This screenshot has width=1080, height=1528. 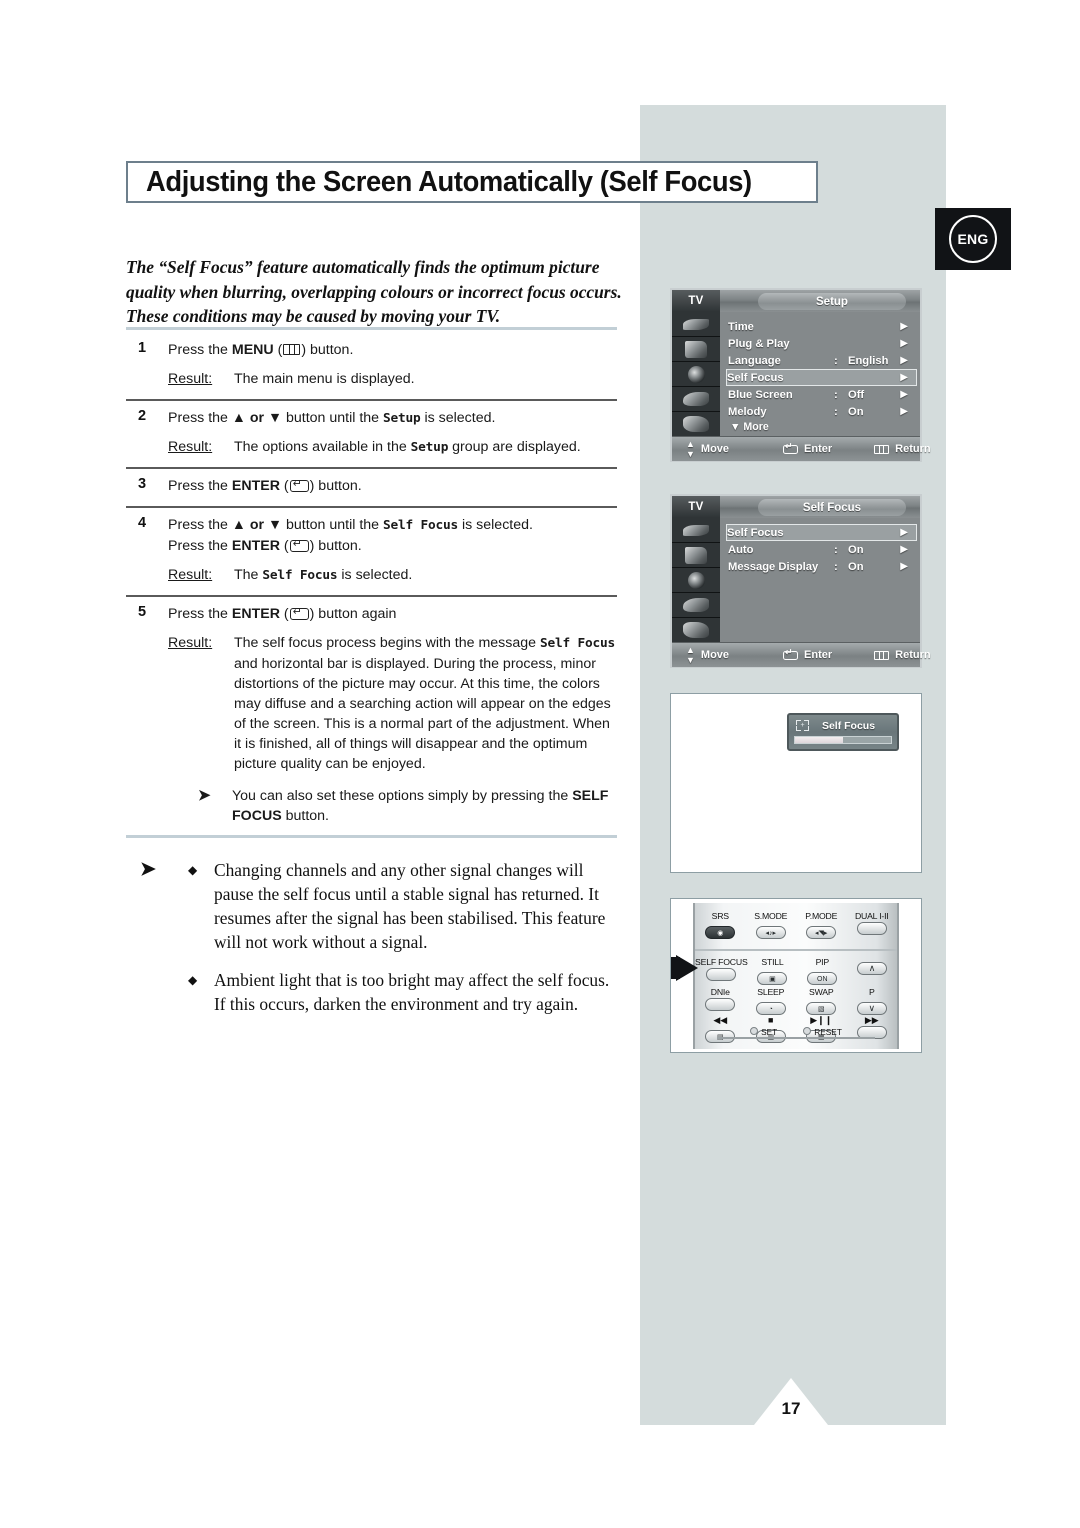 I want to click on step-instruction: Press the ENTER () button again, so click(x=392, y=614).